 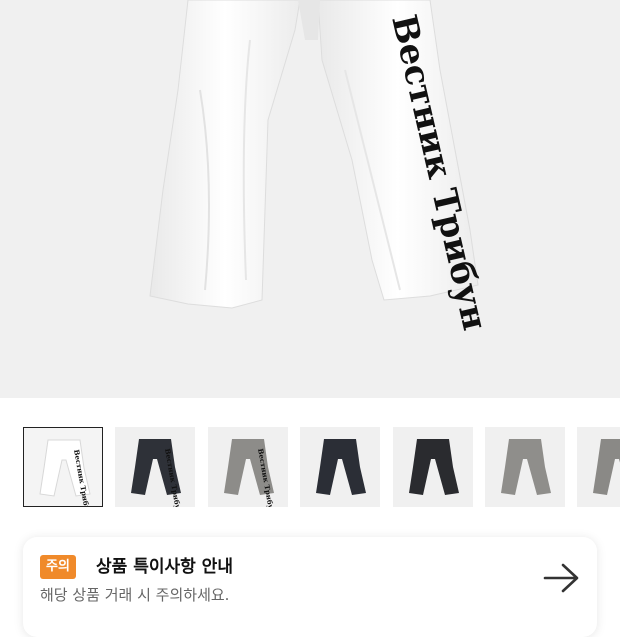 What do you see at coordinates (310, 587) in the screenshot?
I see `caution-notice-card: 주의 상품 특이사항 안내 해당 상품 거래 시 주의하세요.` at bounding box center [310, 587].